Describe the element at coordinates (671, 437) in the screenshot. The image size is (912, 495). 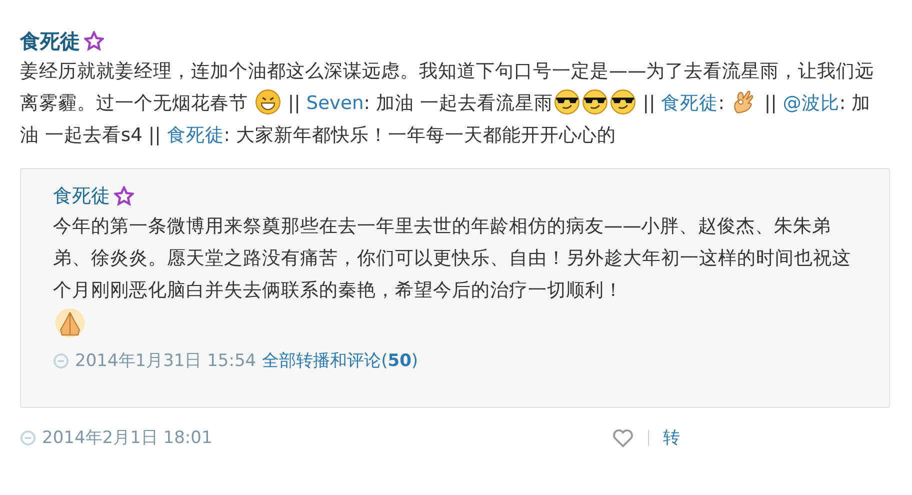
I see `repost-link: 转` at that location.